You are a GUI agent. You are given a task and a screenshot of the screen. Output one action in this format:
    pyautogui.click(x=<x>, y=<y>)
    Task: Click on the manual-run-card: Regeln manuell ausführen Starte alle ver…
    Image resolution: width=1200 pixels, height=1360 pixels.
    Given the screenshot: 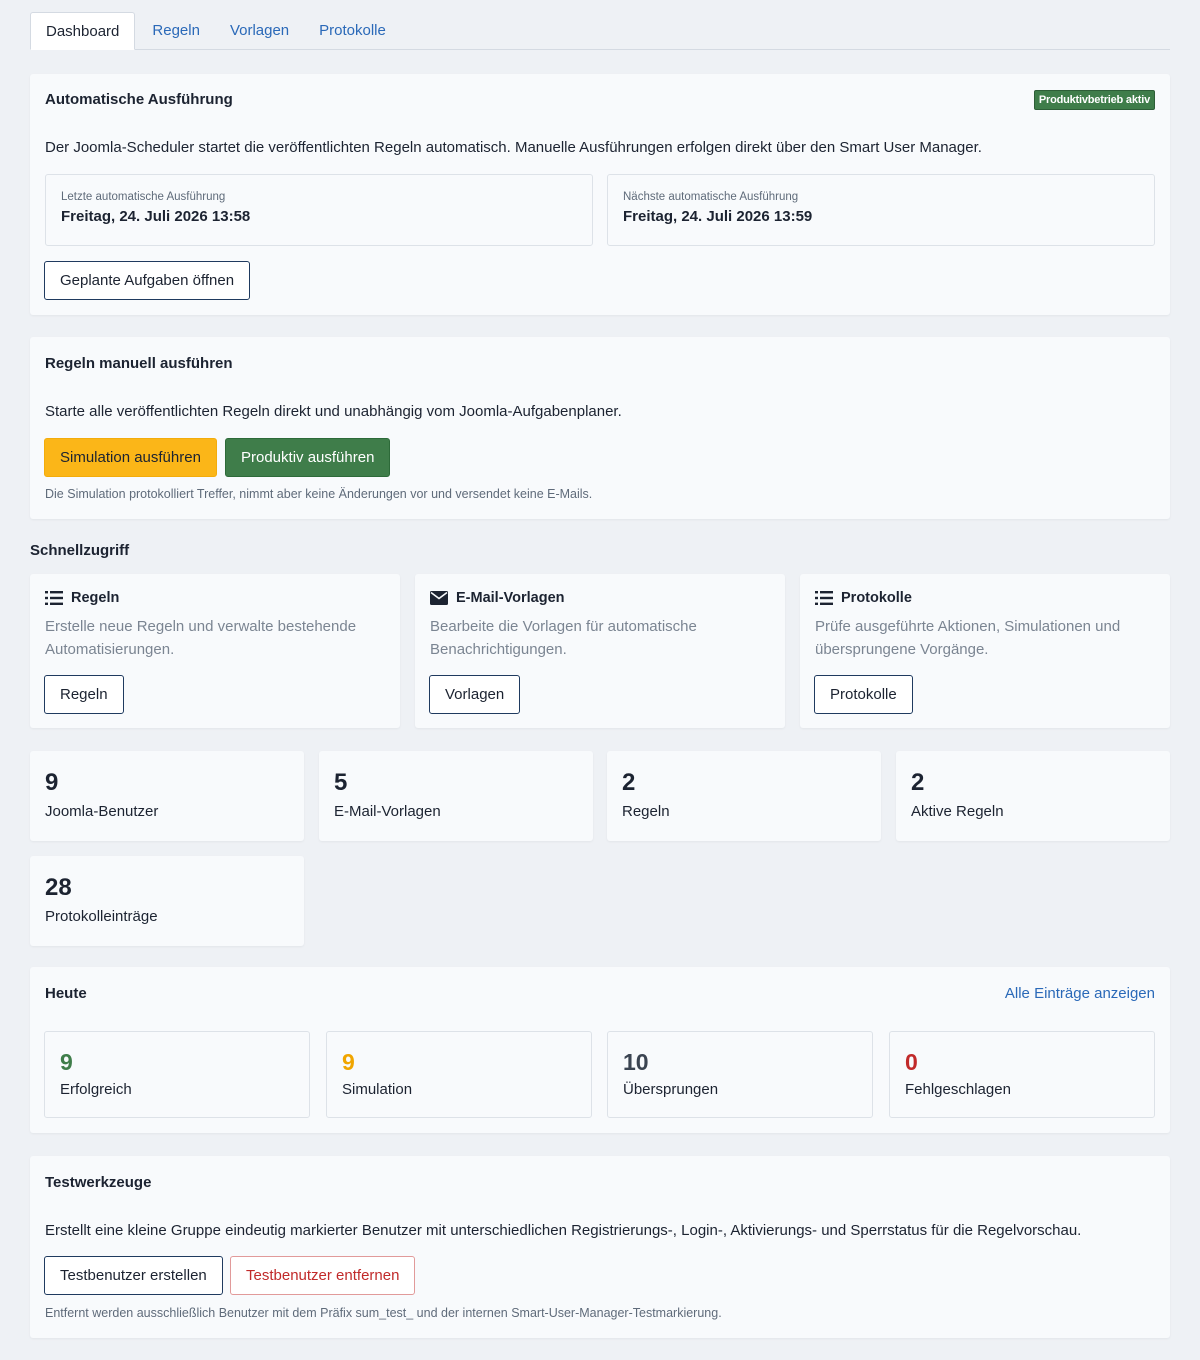 What is the action you would take?
    pyautogui.click(x=600, y=428)
    